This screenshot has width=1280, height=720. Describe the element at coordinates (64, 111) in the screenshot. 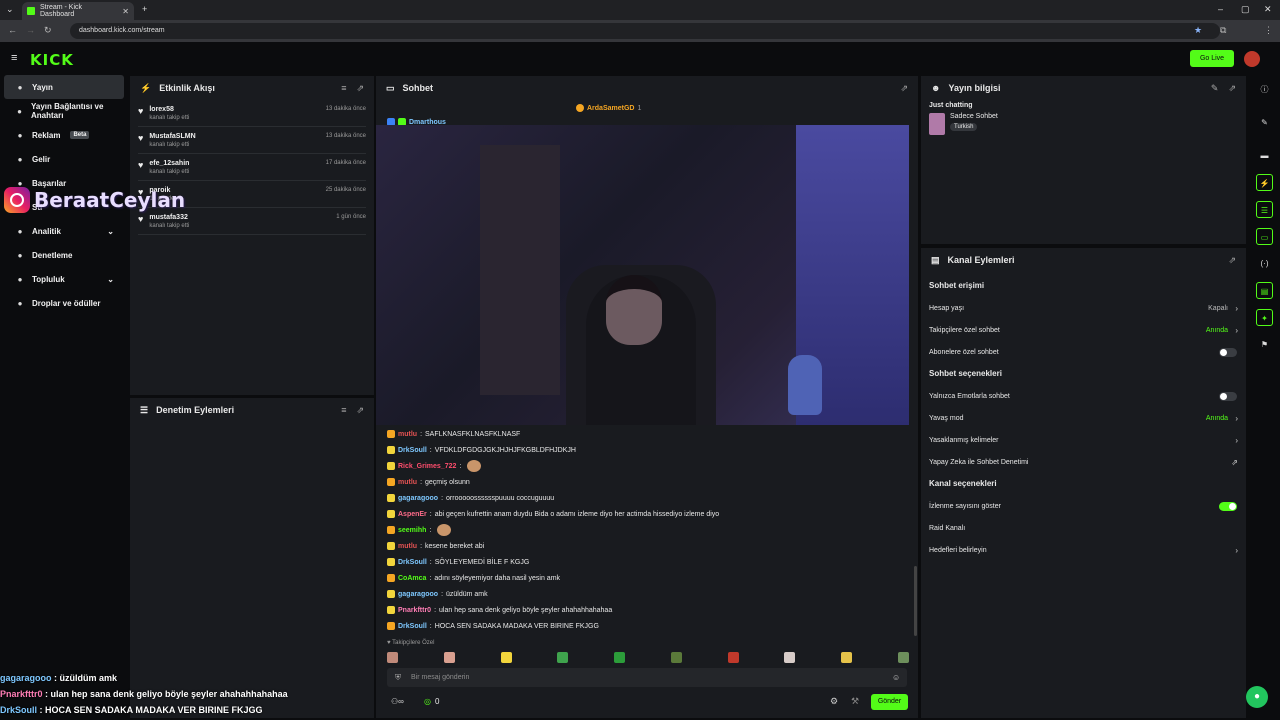

I see `sidebar-item: ● Yayın Bağlantısı ve Anahtarı` at that location.